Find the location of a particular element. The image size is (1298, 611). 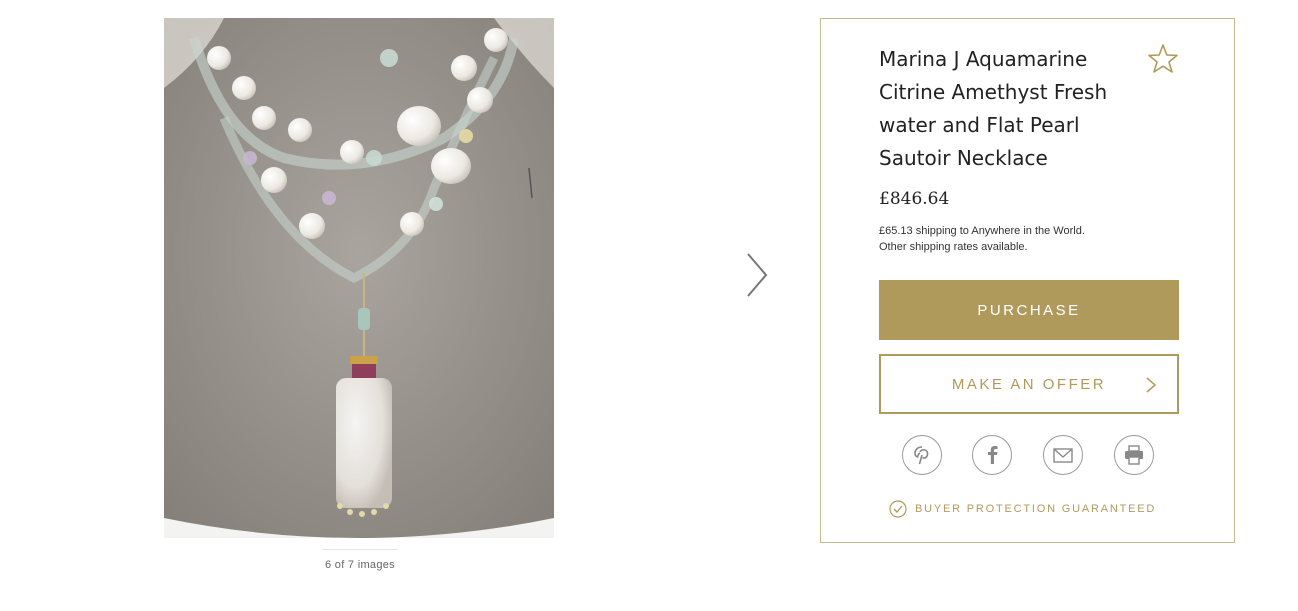

purchase-label: PURCHASE is located at coordinates (1029, 310).